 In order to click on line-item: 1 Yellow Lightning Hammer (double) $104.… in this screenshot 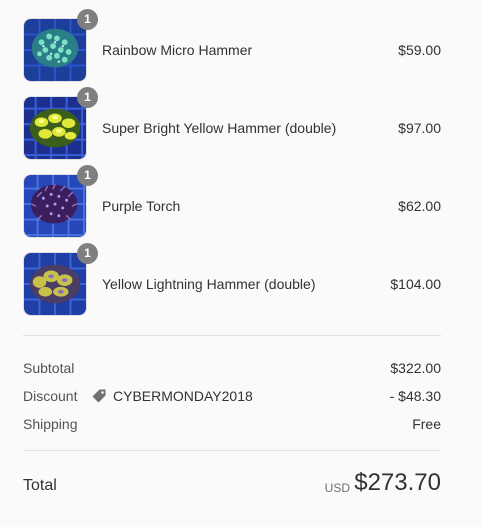, I will do `click(232, 279)`.